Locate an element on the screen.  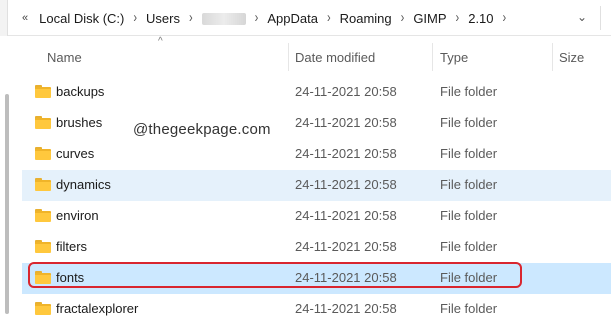
list-item-hover: dynamics 24-11-2021 20:58 File folder is located at coordinates (316, 185).